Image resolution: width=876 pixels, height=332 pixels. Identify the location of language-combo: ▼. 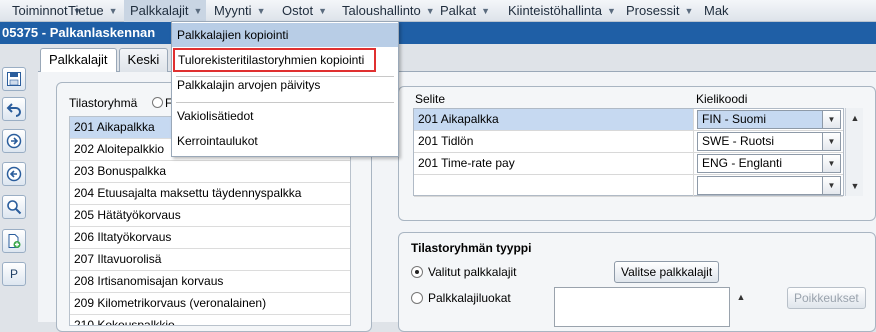
(769, 185).